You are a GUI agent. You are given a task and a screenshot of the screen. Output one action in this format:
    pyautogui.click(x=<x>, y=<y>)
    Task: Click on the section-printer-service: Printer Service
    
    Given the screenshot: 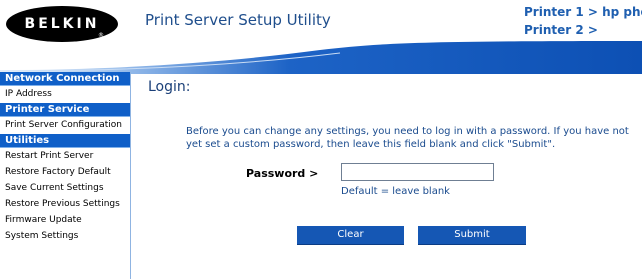 What is the action you would take?
    pyautogui.click(x=65, y=110)
    